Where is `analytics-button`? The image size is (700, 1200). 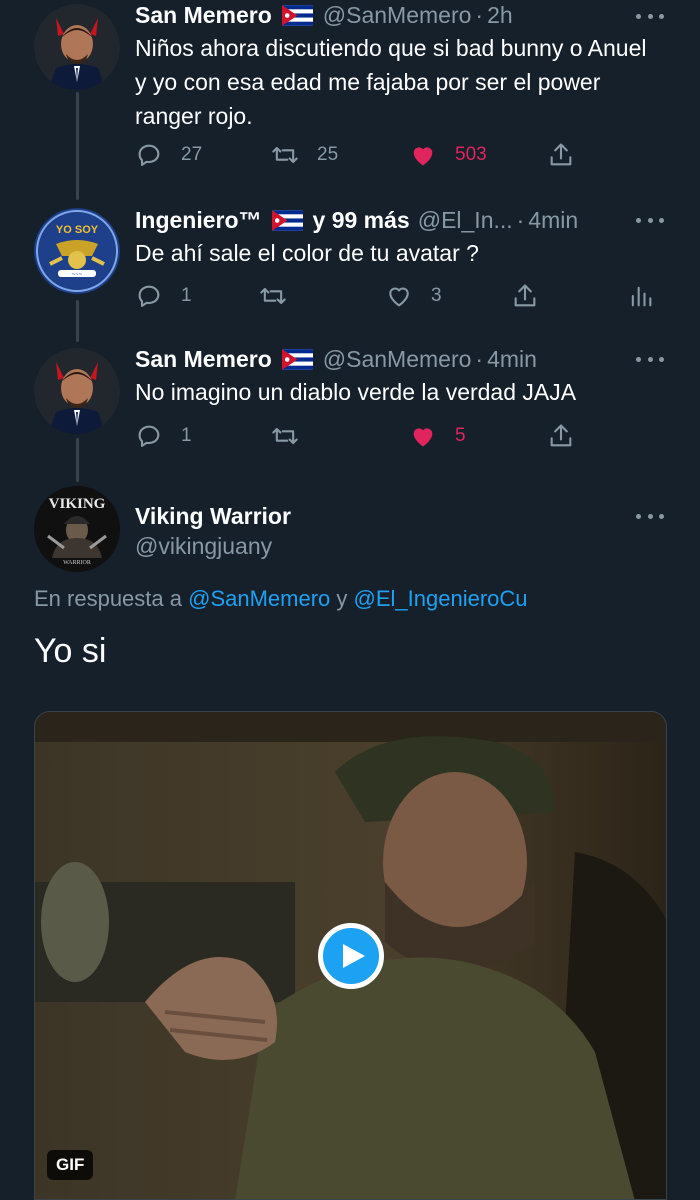 analytics-button is located at coordinates (650, 296).